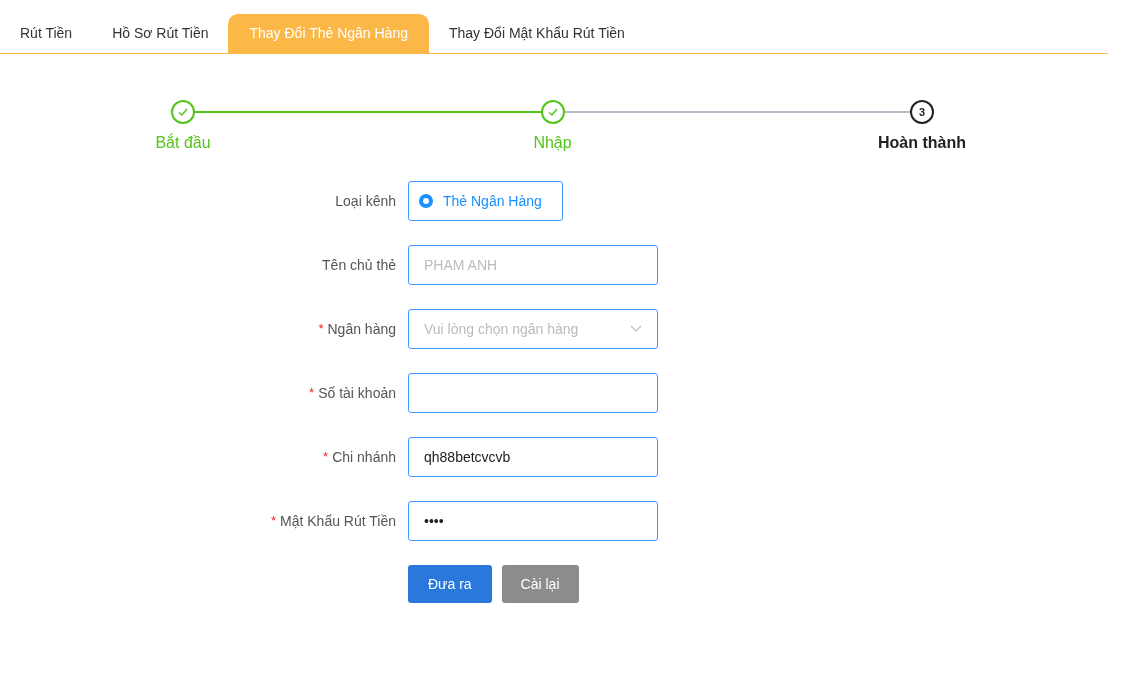 The height and width of the screenshot is (679, 1126). I want to click on radio-label: Thẻ Ngân Hàng, so click(493, 201).